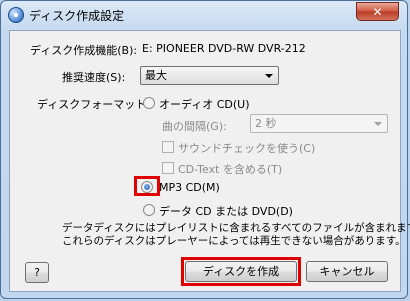 The image size is (410, 301). What do you see at coordinates (84, 50) in the screenshot?
I see `drive-label: ディスク作成機能(B):` at bounding box center [84, 50].